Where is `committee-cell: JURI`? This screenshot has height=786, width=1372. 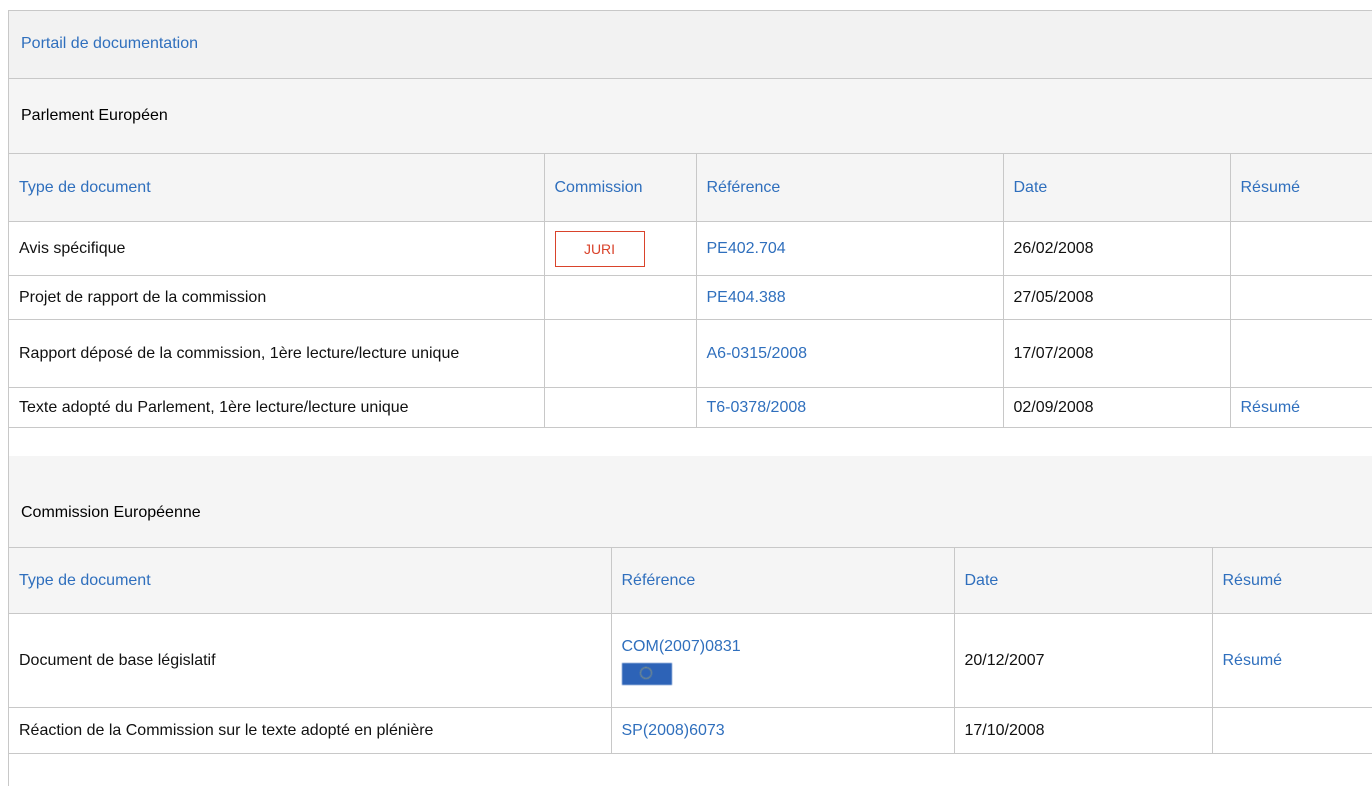 committee-cell: JURI is located at coordinates (620, 248).